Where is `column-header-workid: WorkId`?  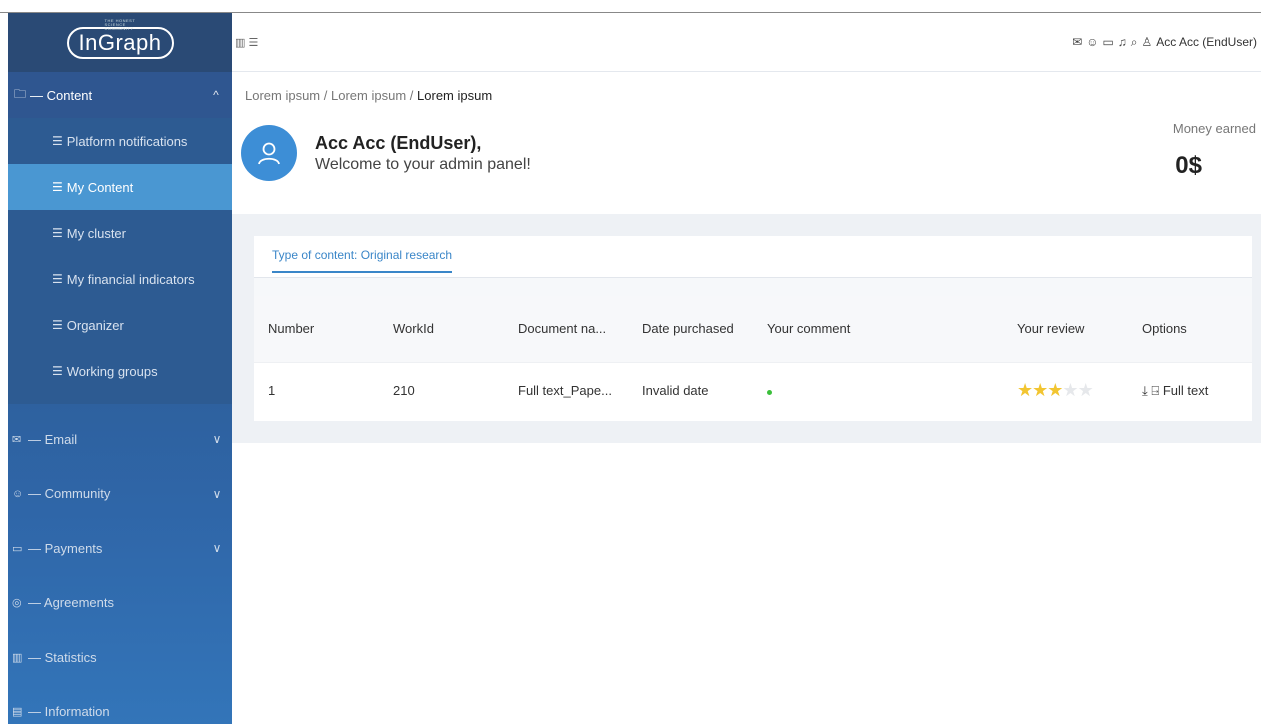
column-header-workid: WorkId is located at coordinates (441, 329).